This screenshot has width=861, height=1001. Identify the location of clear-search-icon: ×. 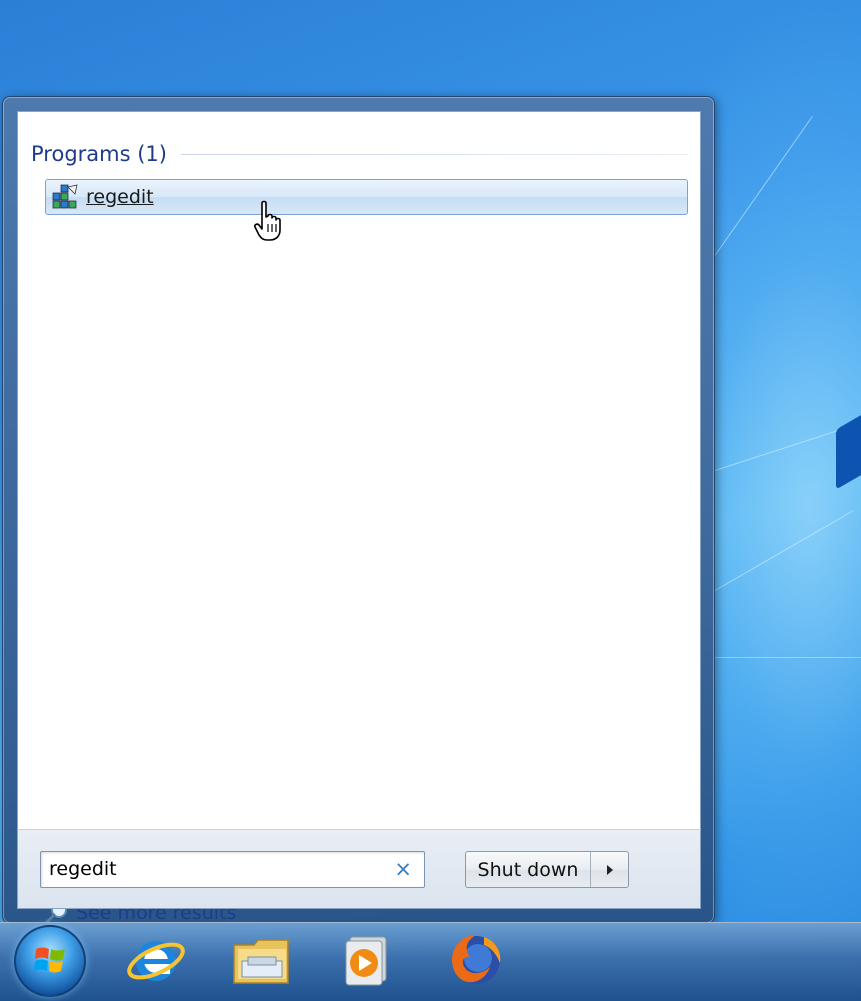
(403, 869).